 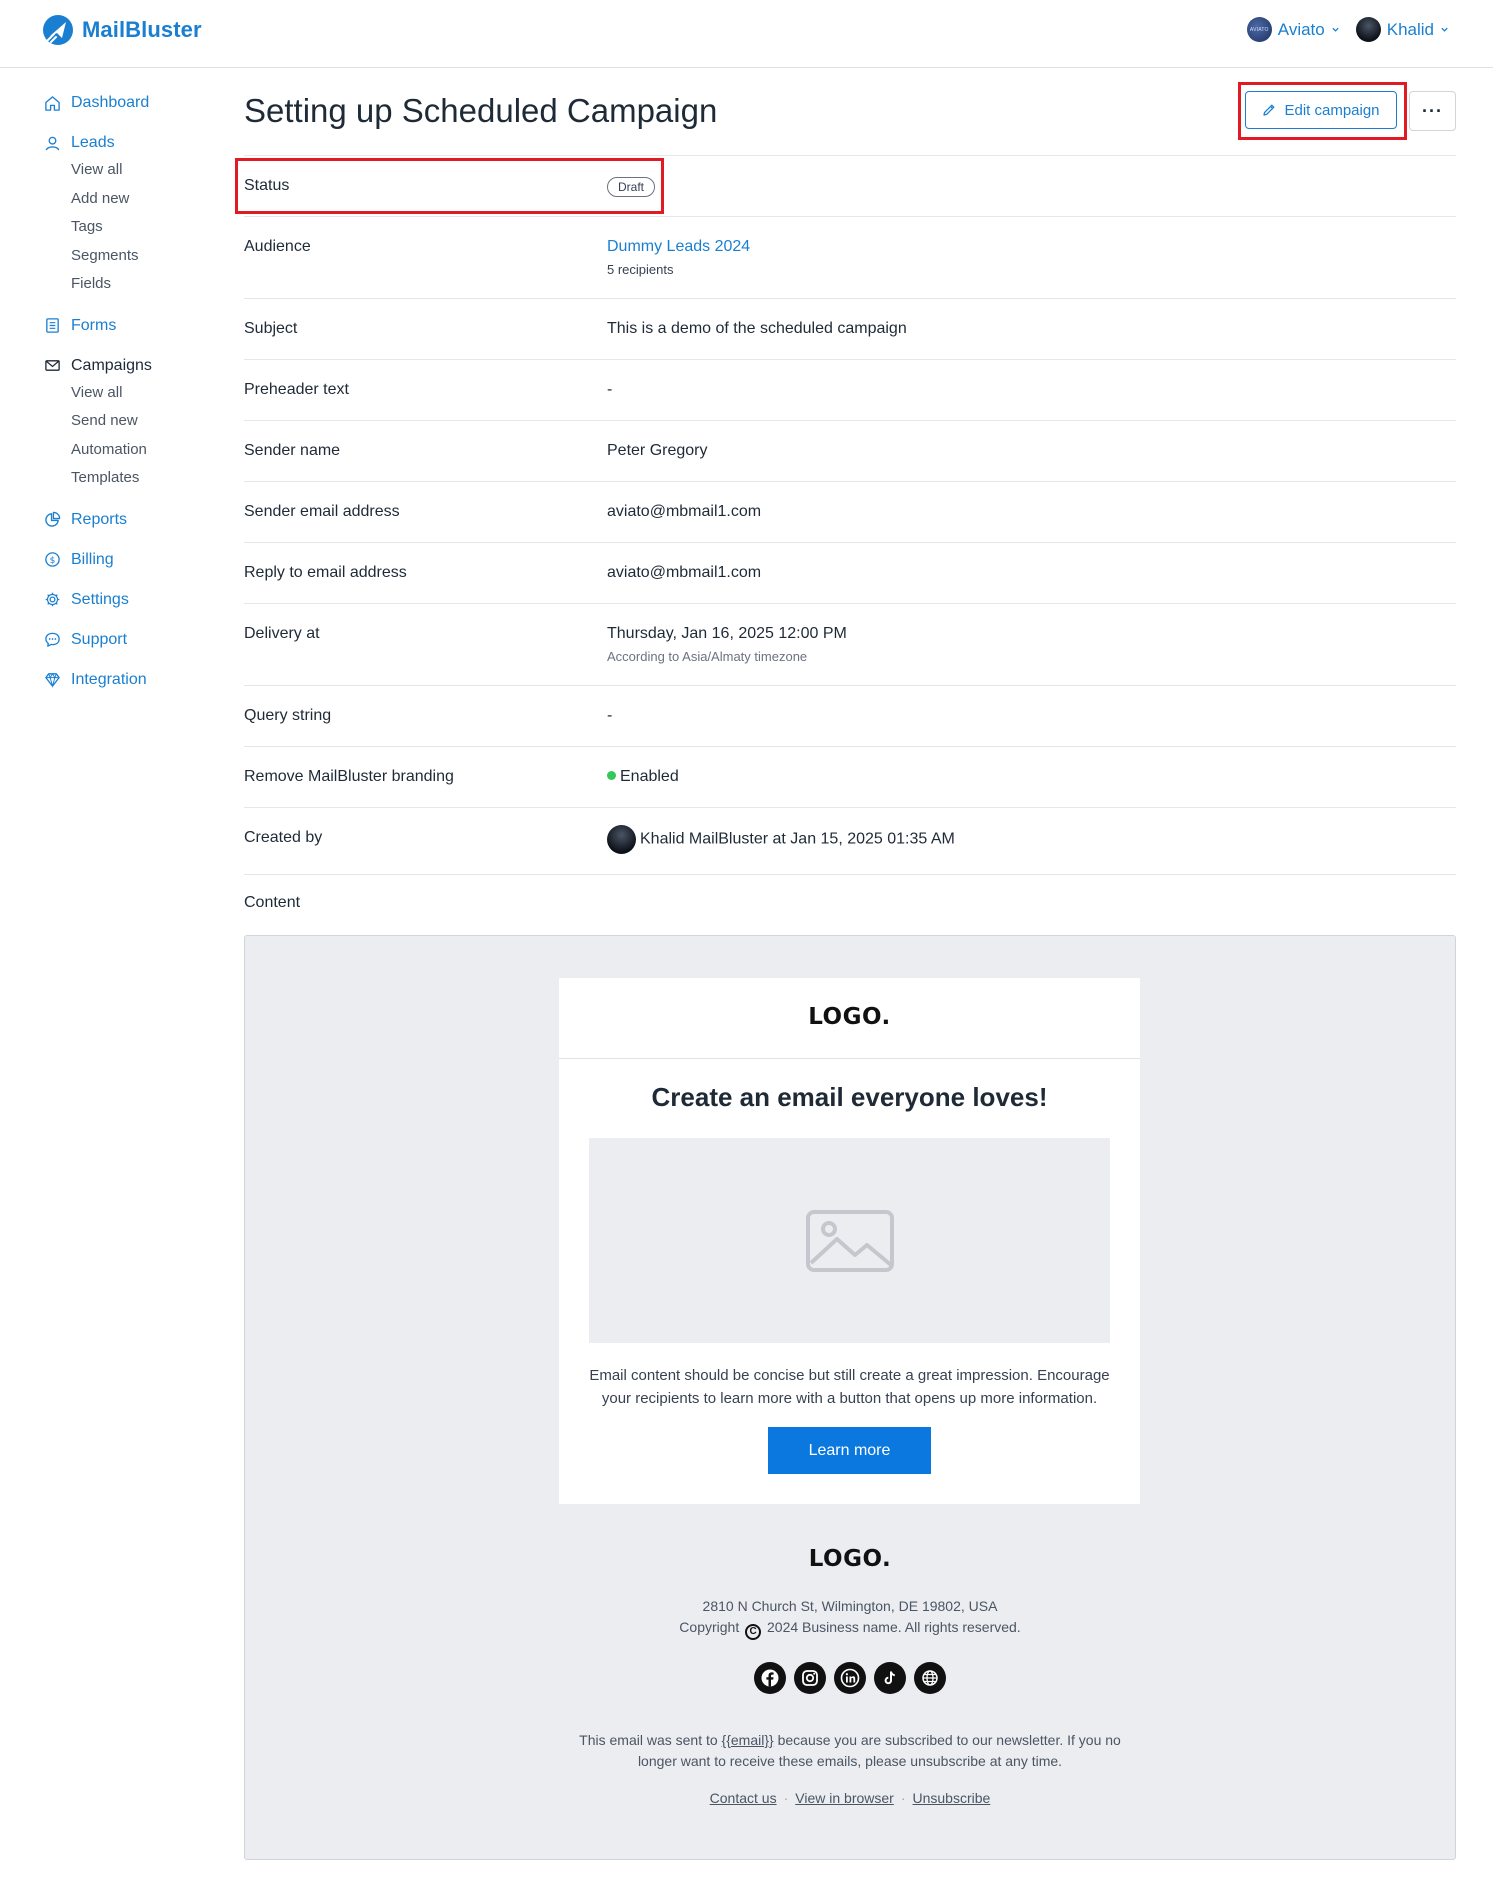 What do you see at coordinates (272, 902) in the screenshot?
I see `content-label: Content` at bounding box center [272, 902].